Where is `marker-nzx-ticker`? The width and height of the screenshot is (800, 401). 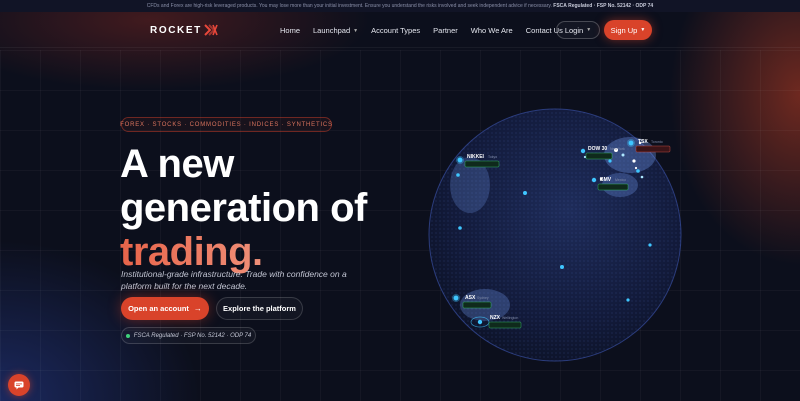 marker-nzx-ticker is located at coordinates (505, 325).